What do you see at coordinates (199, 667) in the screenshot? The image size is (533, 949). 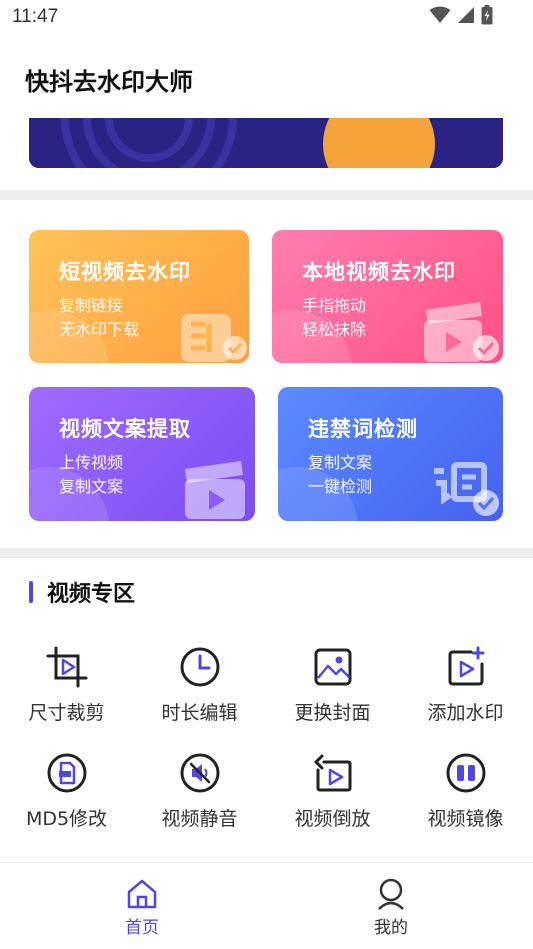 I see `clock-icon` at bounding box center [199, 667].